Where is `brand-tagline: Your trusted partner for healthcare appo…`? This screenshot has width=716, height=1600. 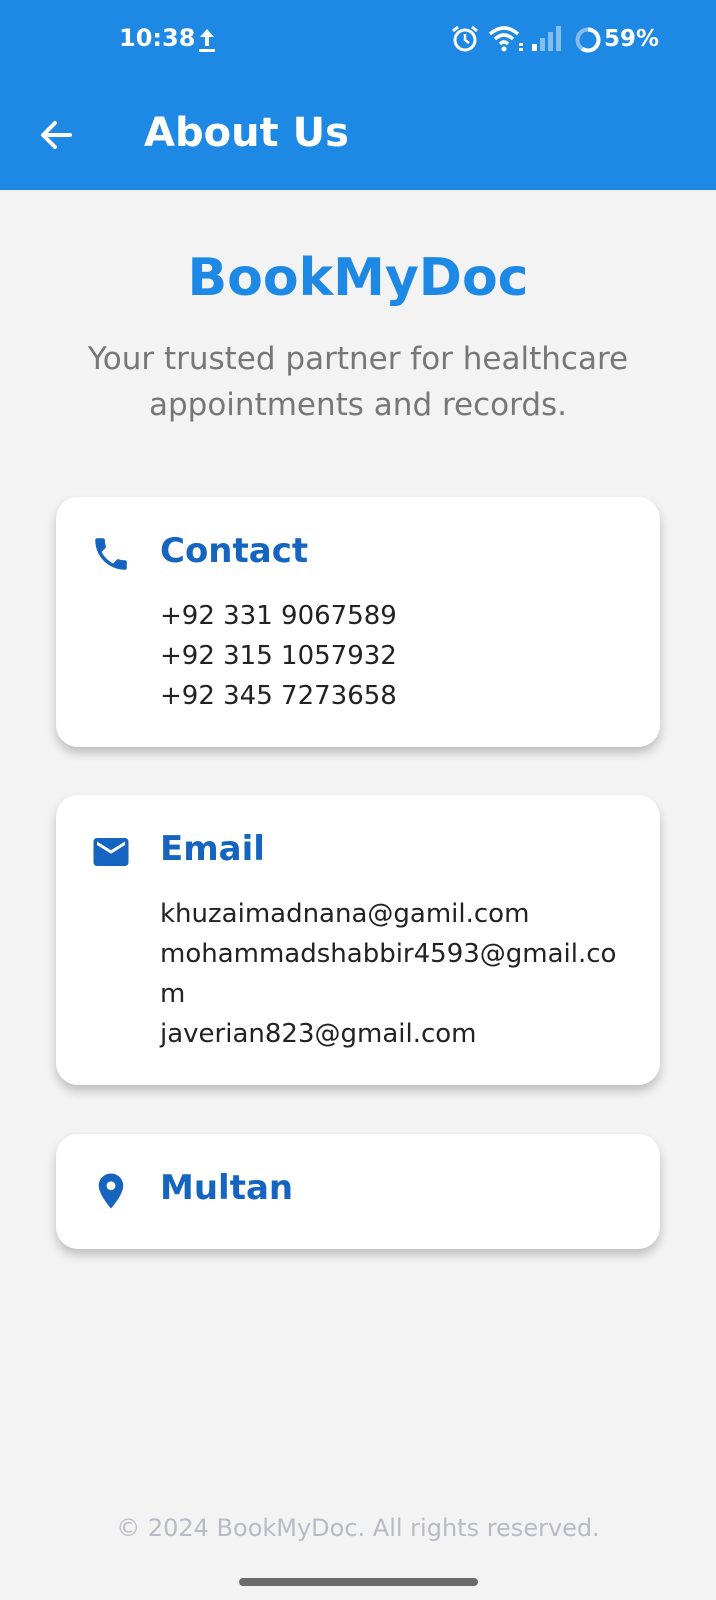
brand-tagline: Your trusted partner for healthcare appo… is located at coordinates (358, 382).